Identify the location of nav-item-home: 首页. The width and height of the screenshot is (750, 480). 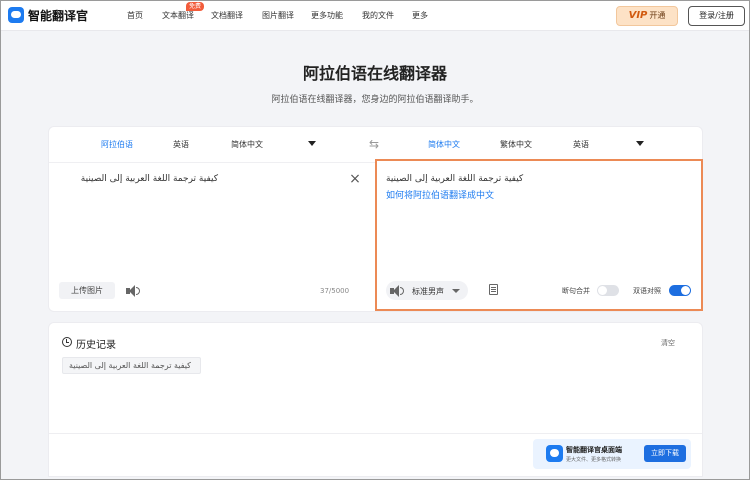
(135, 15).